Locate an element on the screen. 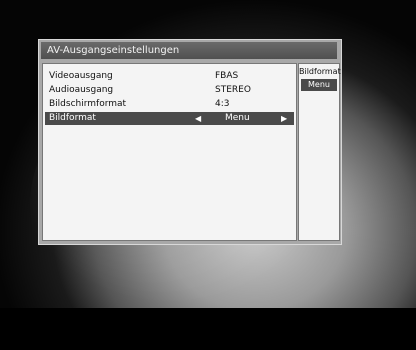 This screenshot has width=416, height=350. setting-value: 4:3 is located at coordinates (222, 104).